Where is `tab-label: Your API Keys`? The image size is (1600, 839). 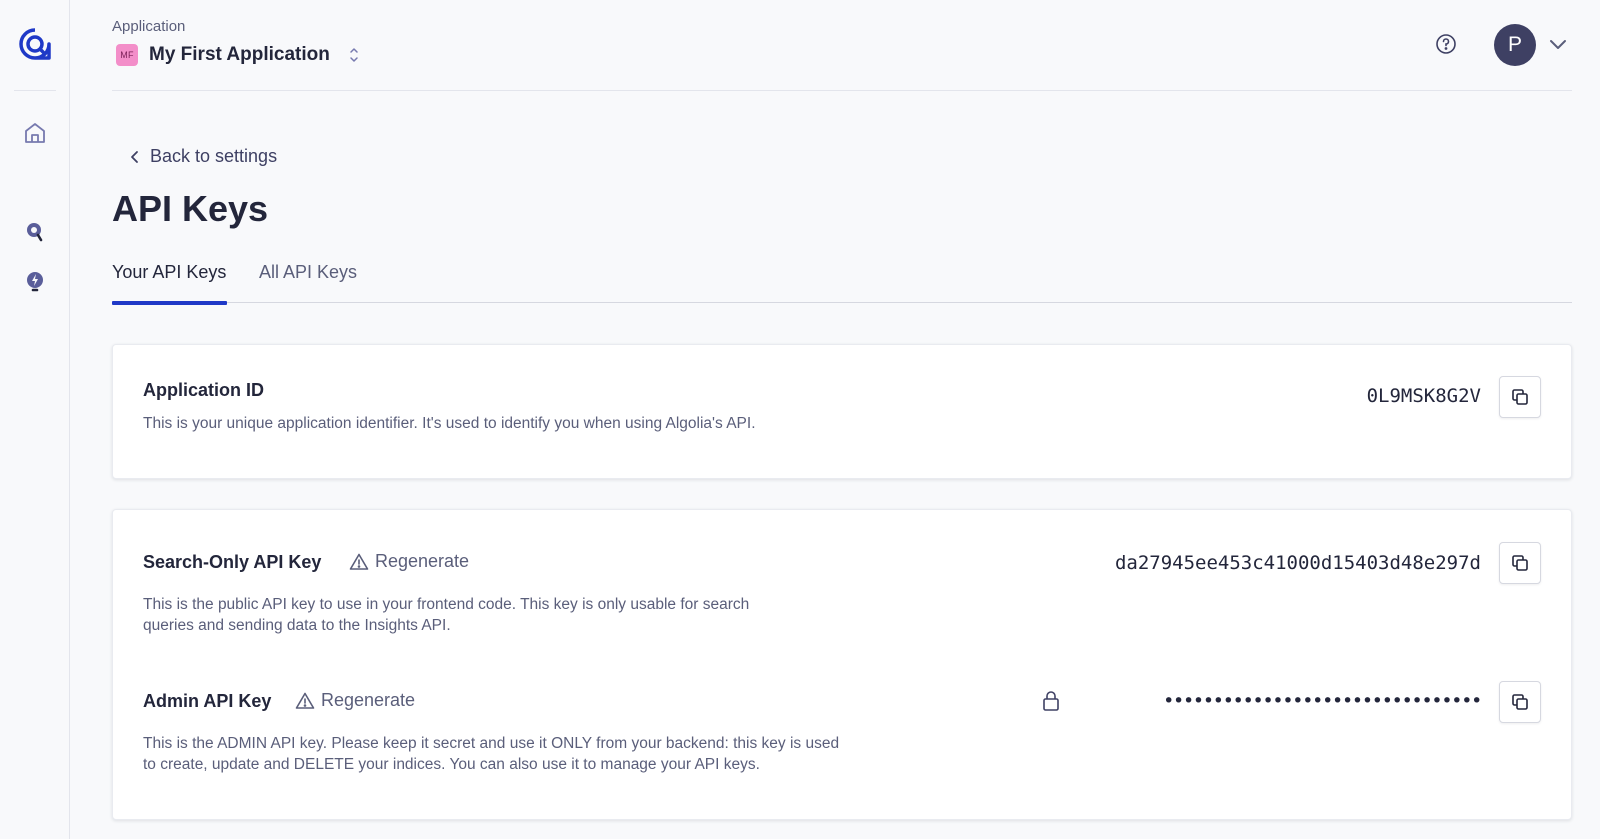
tab-label: Your API Keys is located at coordinates (169, 272).